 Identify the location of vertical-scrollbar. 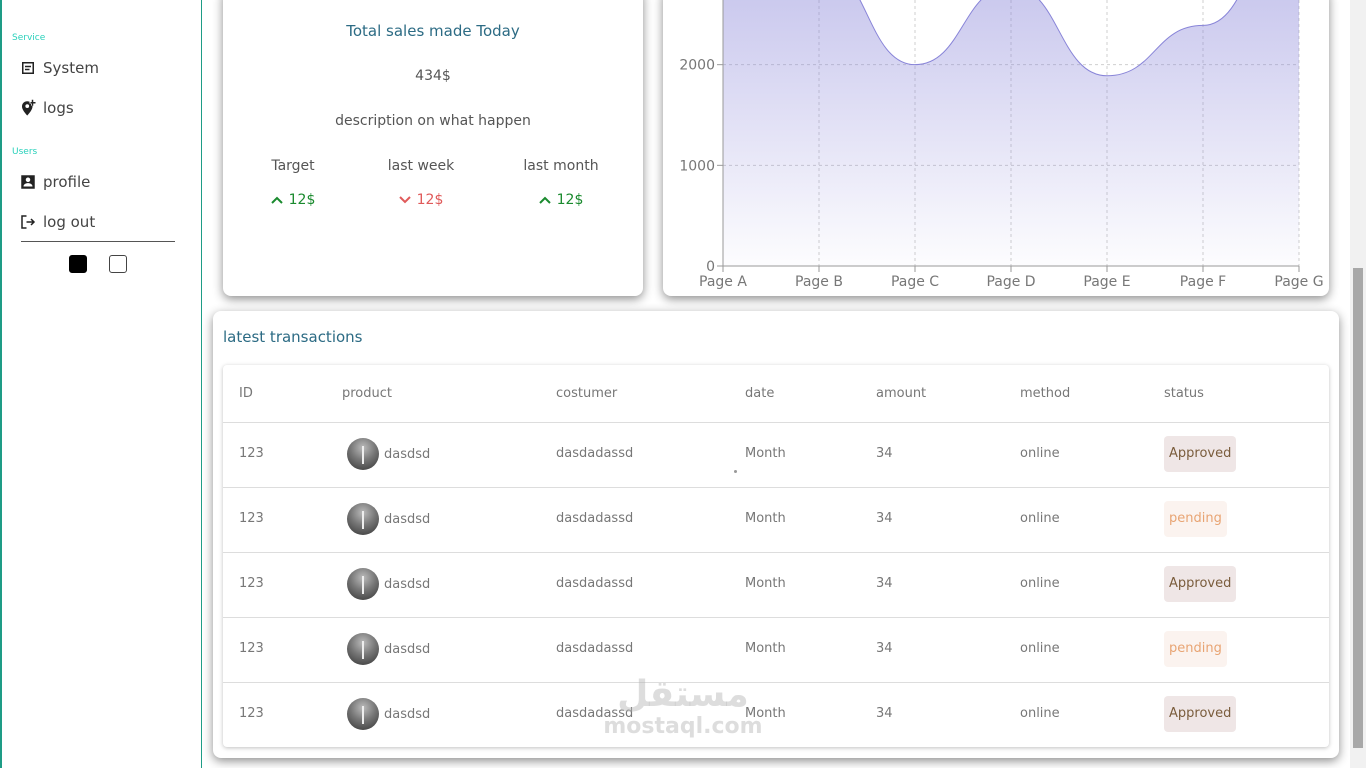
(1358, 384).